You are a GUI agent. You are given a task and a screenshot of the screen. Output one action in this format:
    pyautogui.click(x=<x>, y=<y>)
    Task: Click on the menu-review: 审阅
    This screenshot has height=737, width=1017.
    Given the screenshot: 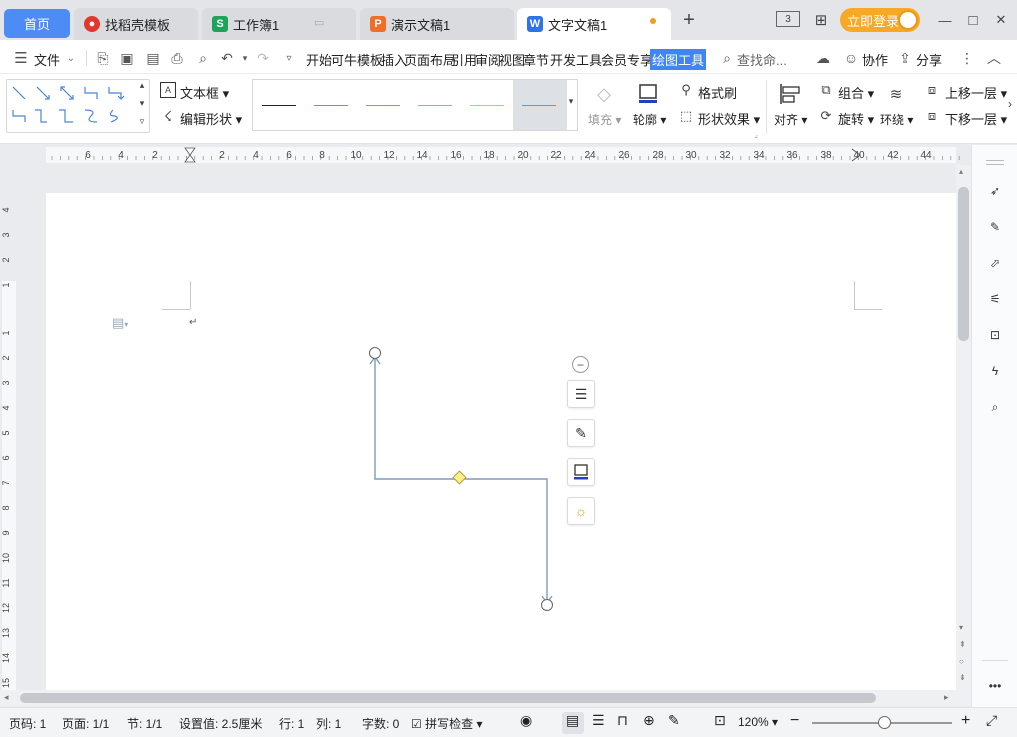 What is the action you would take?
    pyautogui.click(x=488, y=59)
    